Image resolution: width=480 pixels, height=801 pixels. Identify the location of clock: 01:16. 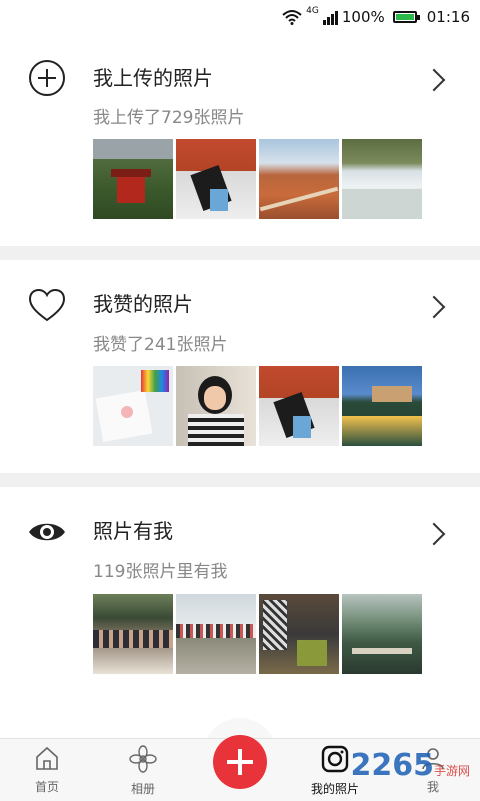
(448, 17).